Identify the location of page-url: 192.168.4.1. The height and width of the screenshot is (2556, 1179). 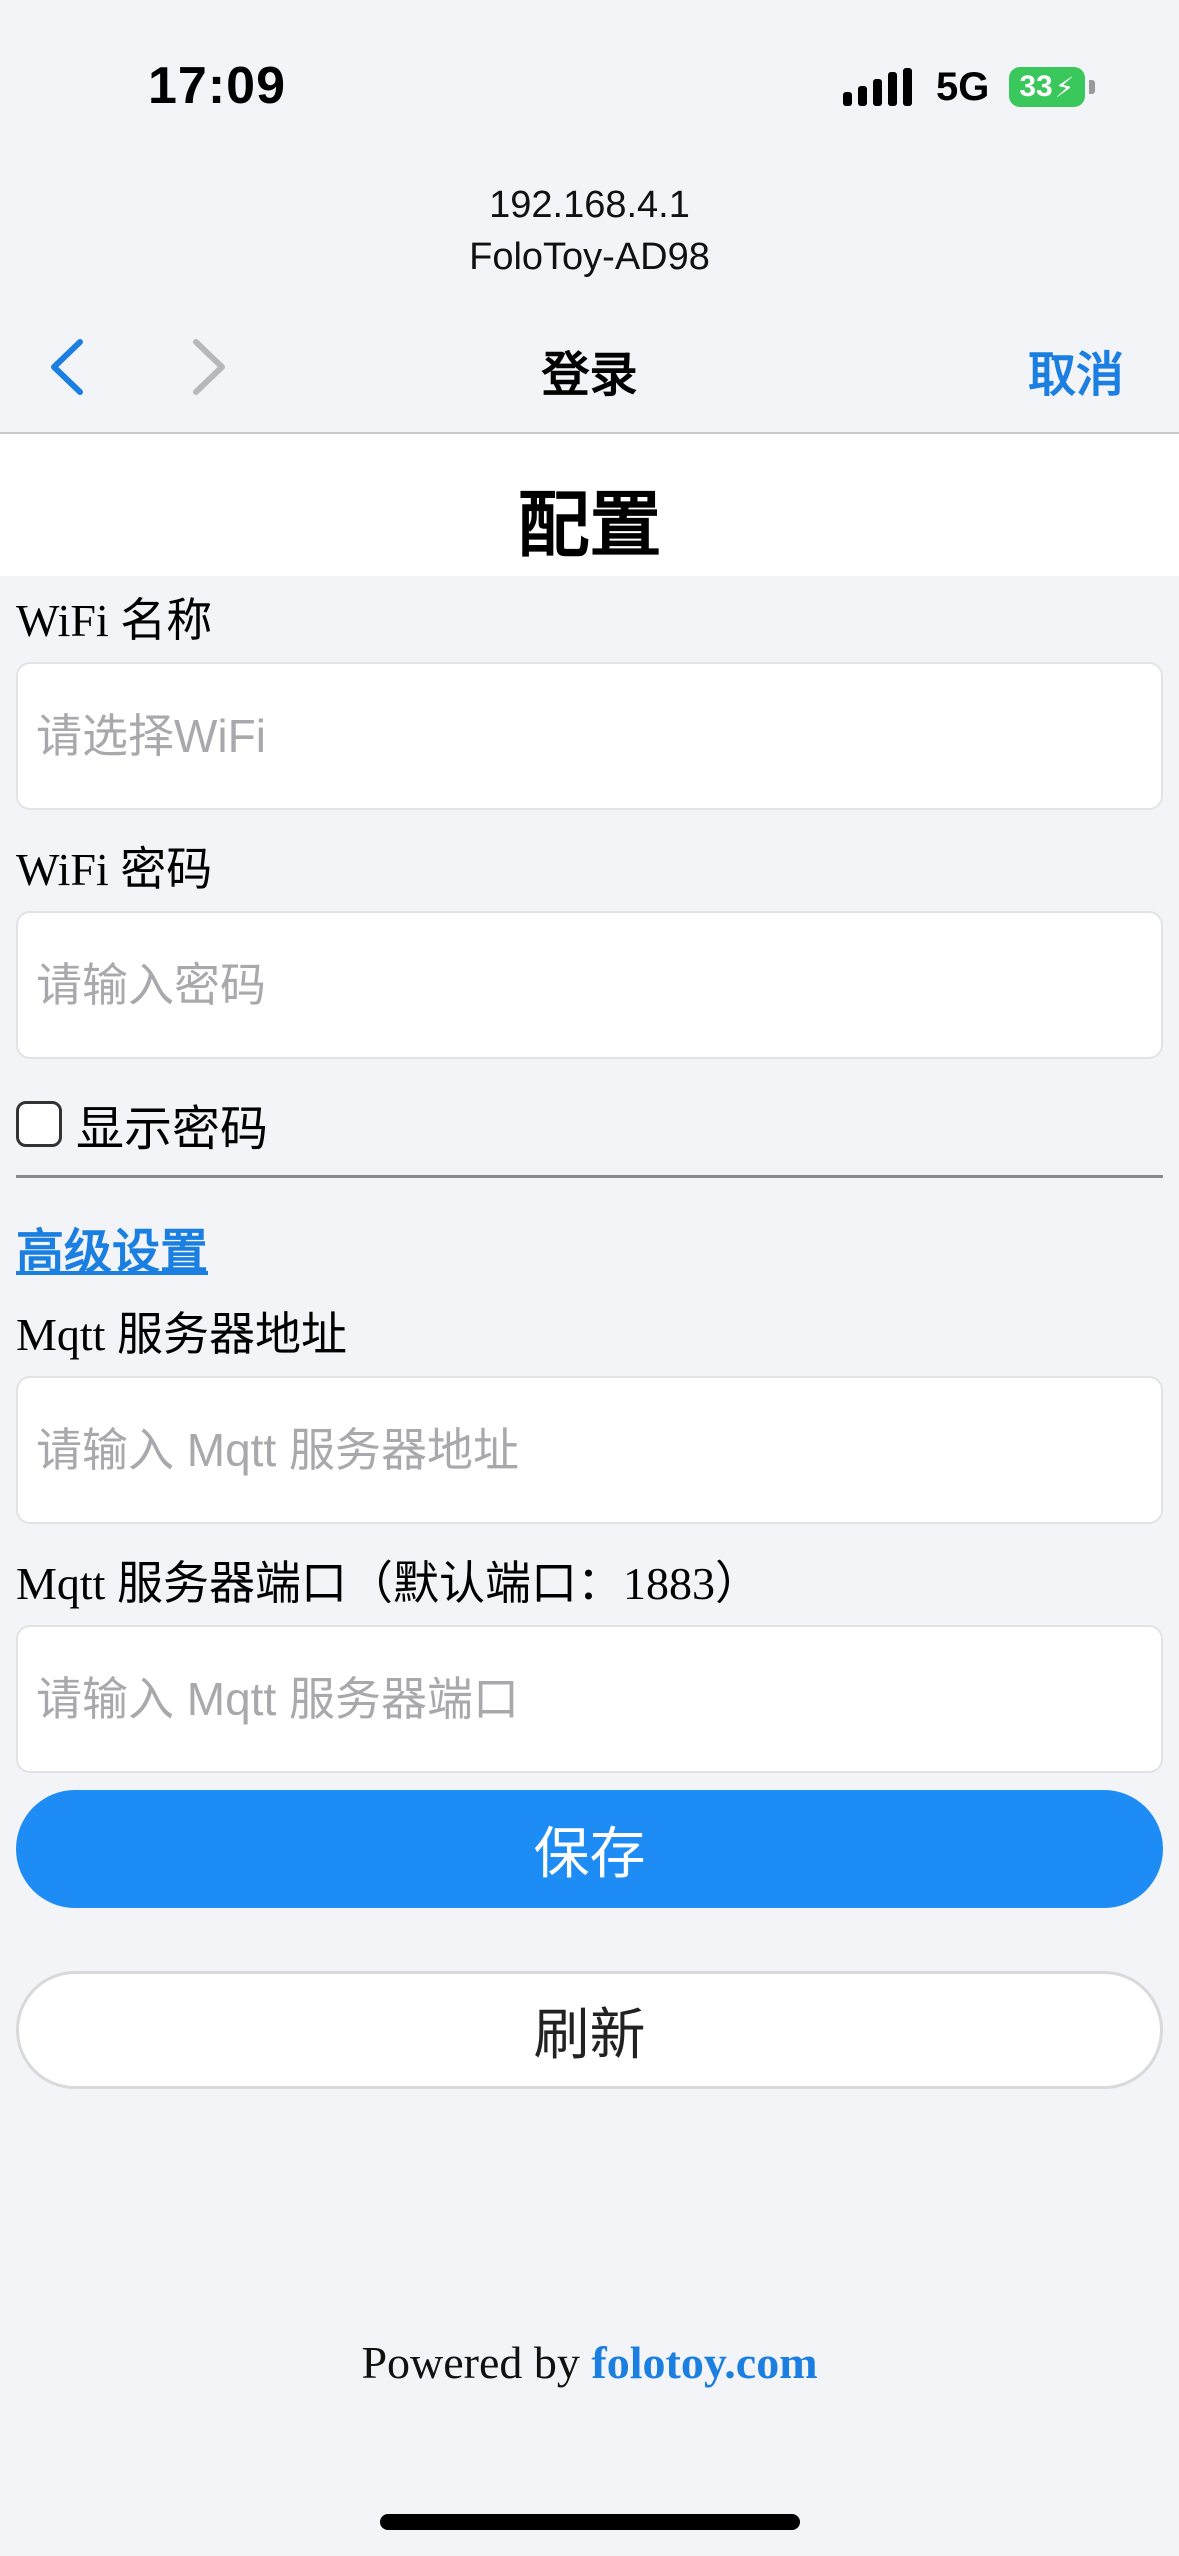
(589, 205).